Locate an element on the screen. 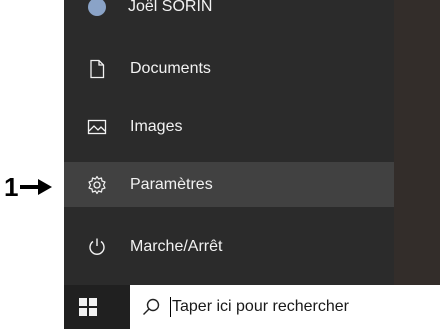  menu-item-user: Joël SORIN is located at coordinates (229, 14).